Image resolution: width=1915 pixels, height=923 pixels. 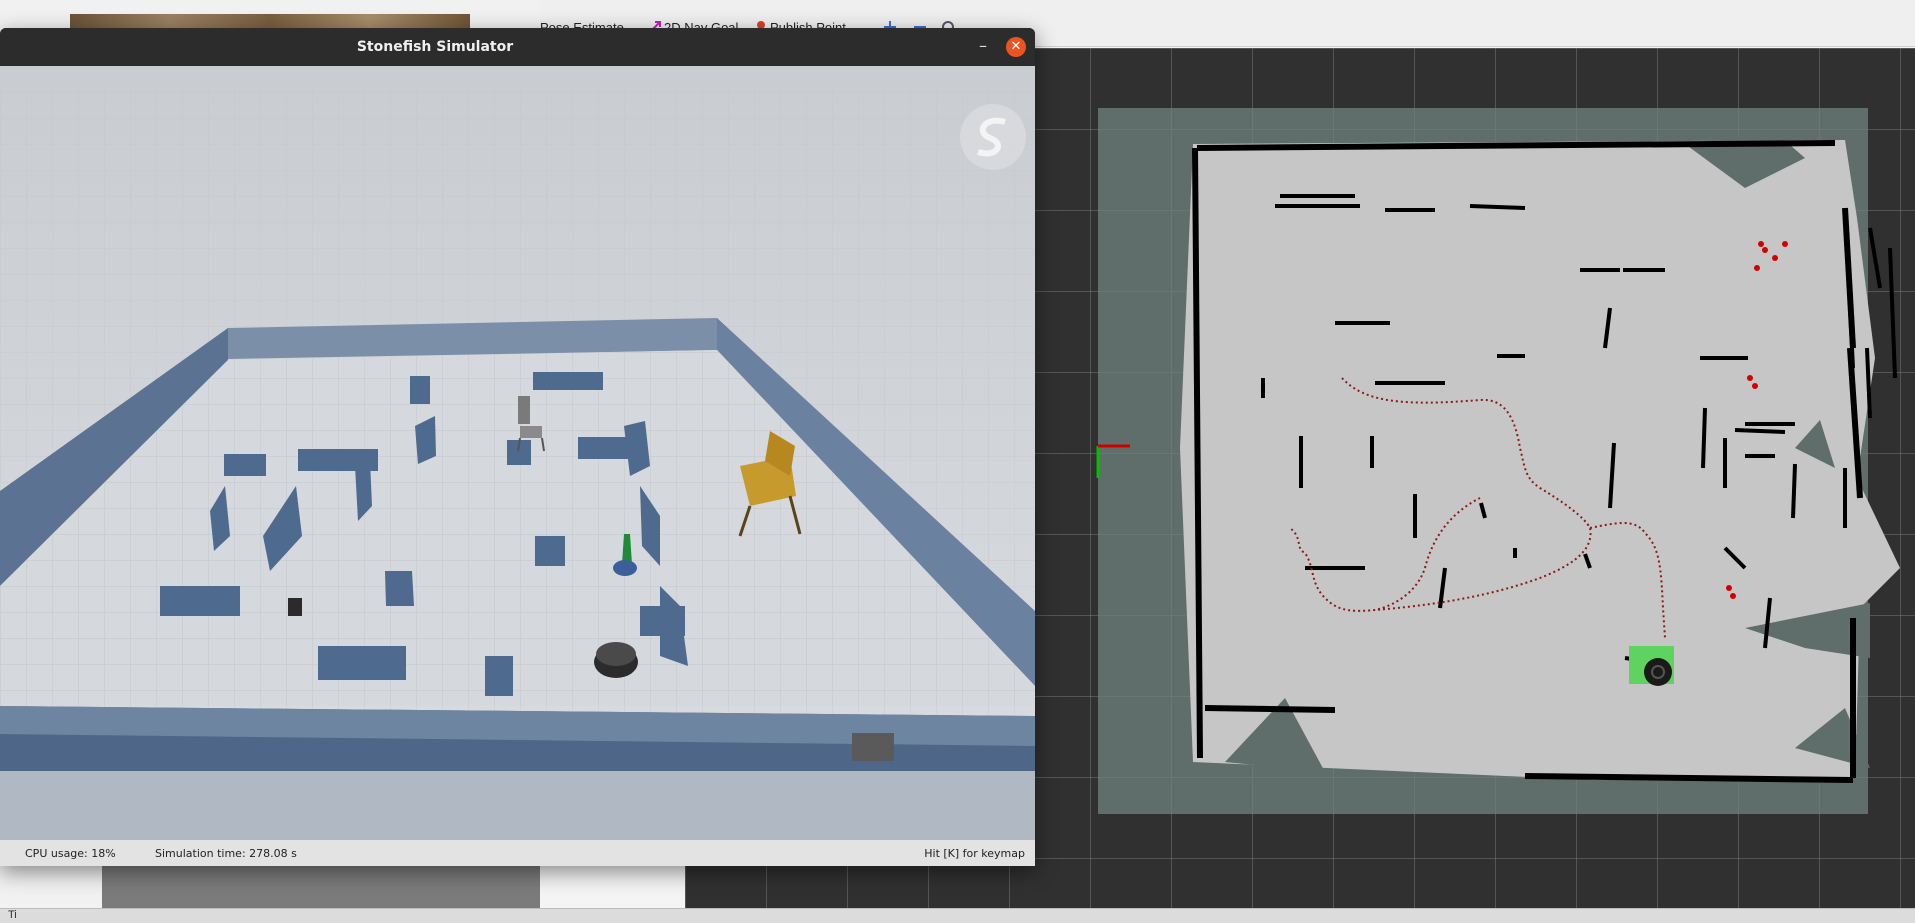 I want to click on taskbar-strip: Ti, so click(x=957, y=915).